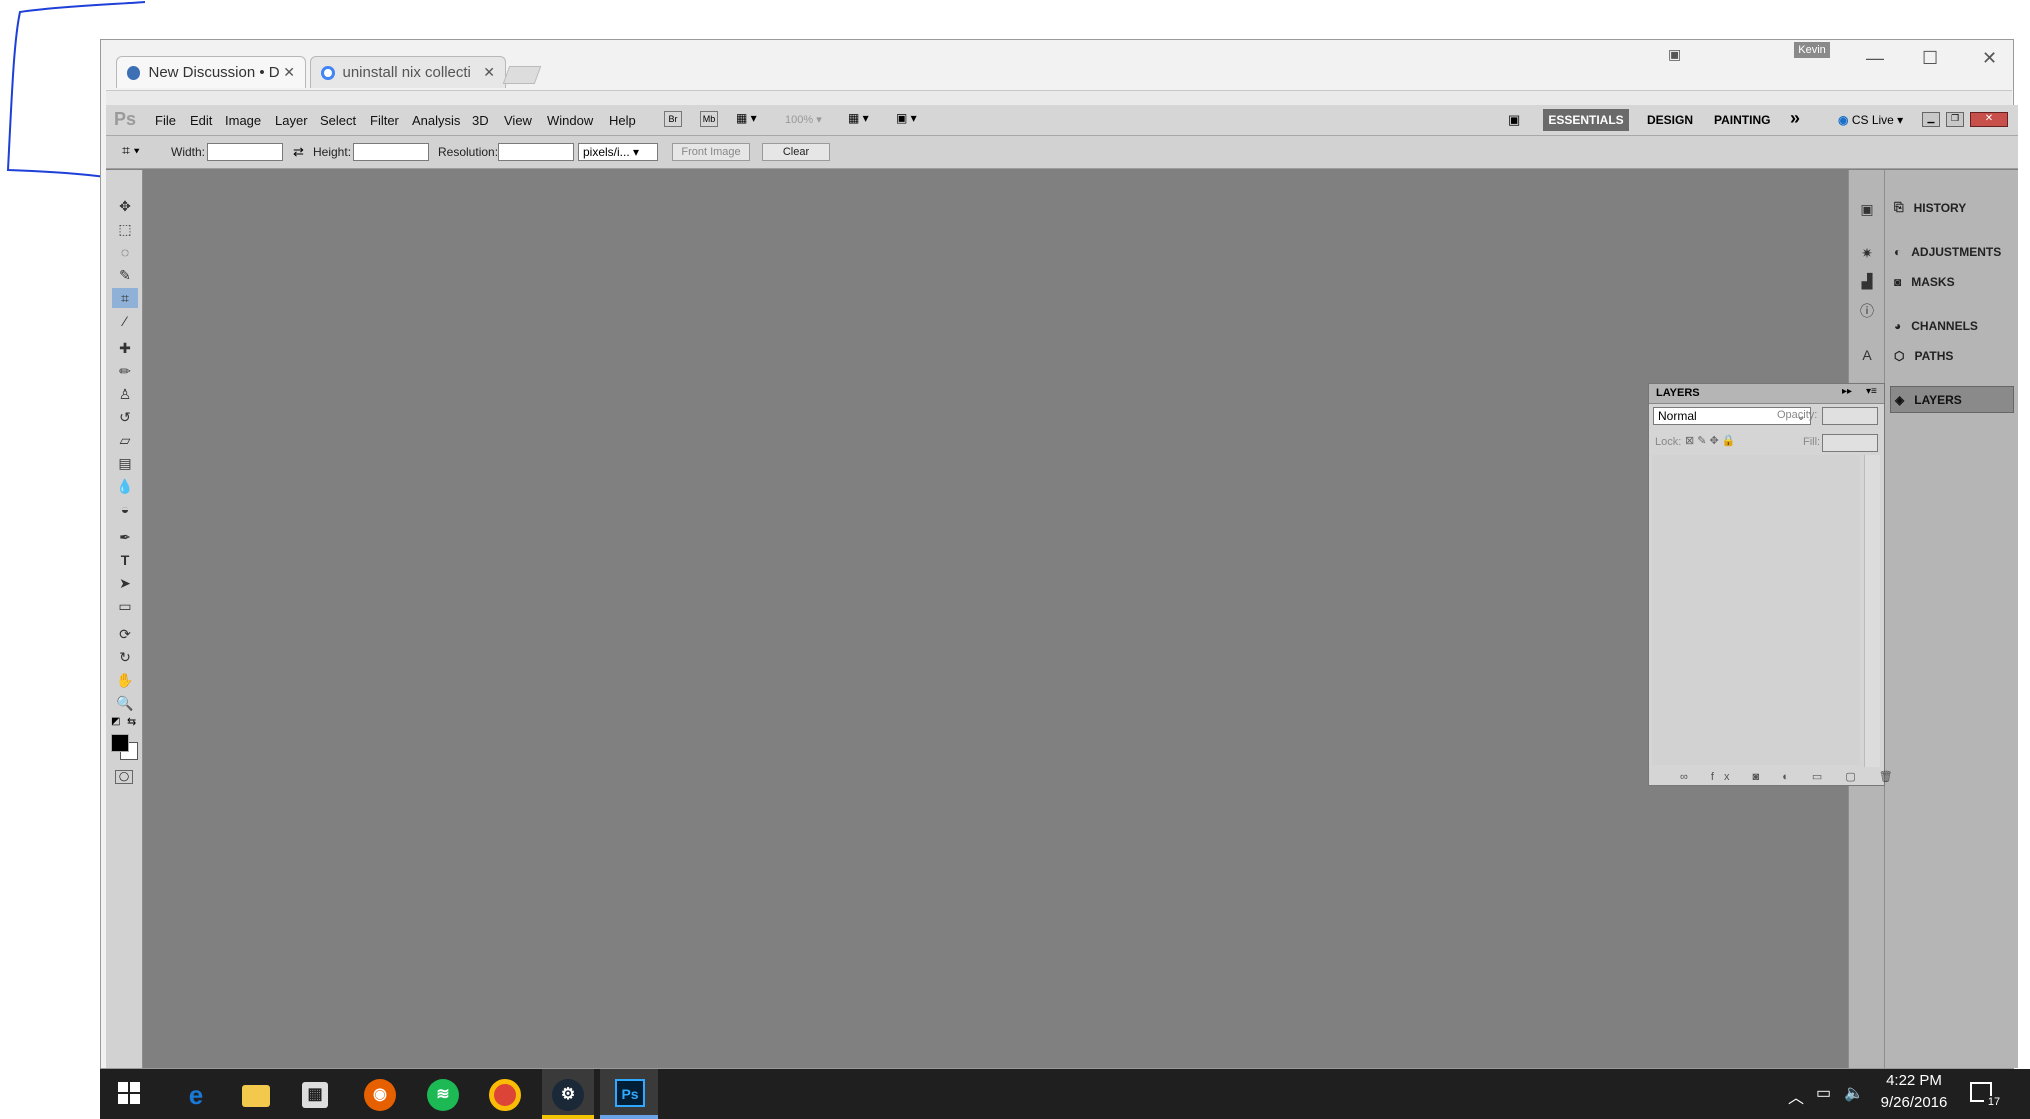 Image resolution: width=2030 pixels, height=1119 pixels. I want to click on front-image-button: Front Image, so click(711, 152).